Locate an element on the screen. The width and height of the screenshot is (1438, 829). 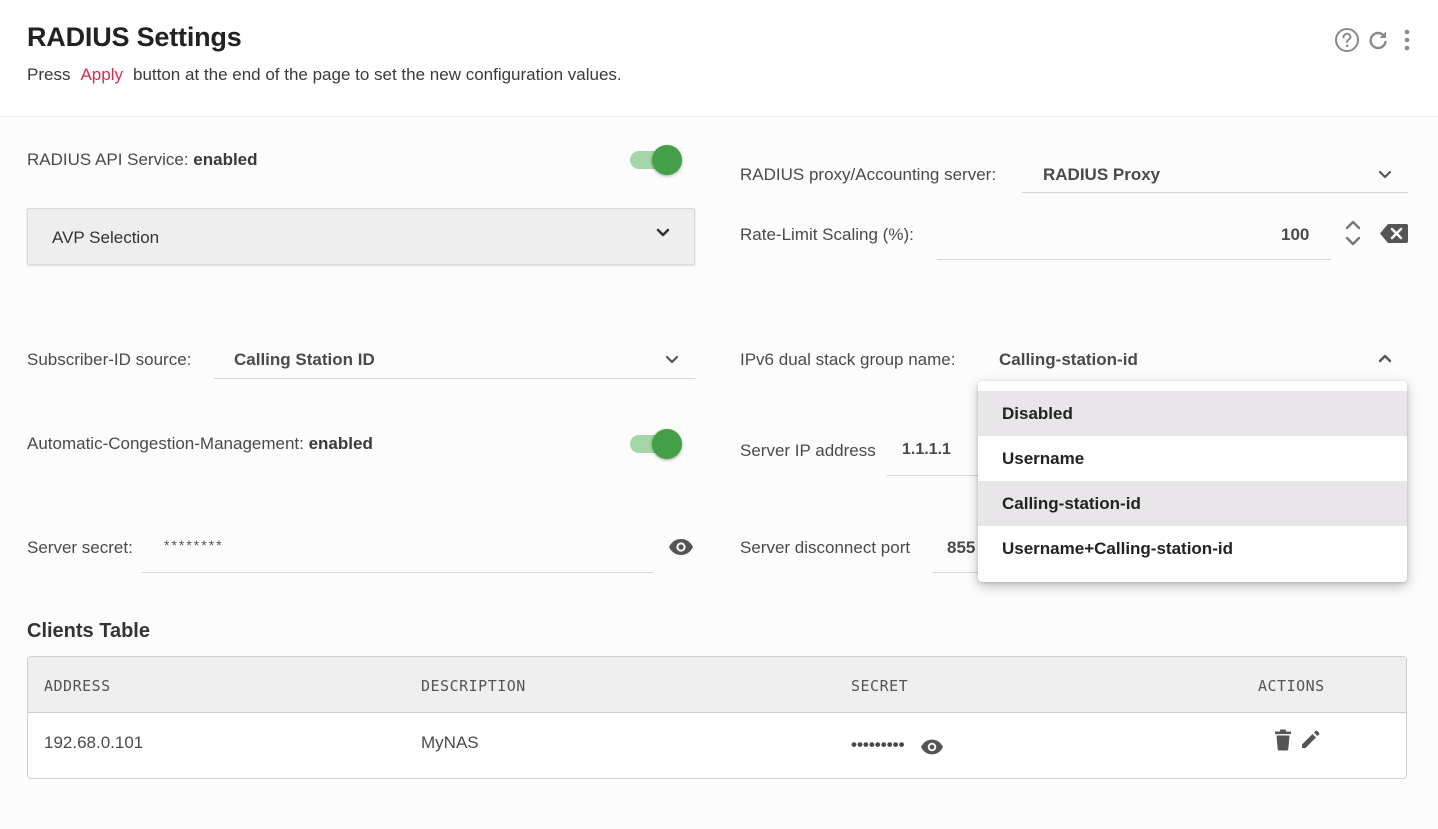
table-header: ADDRESS DESCRIPTION SECRET ACTIONS is located at coordinates (717, 685).